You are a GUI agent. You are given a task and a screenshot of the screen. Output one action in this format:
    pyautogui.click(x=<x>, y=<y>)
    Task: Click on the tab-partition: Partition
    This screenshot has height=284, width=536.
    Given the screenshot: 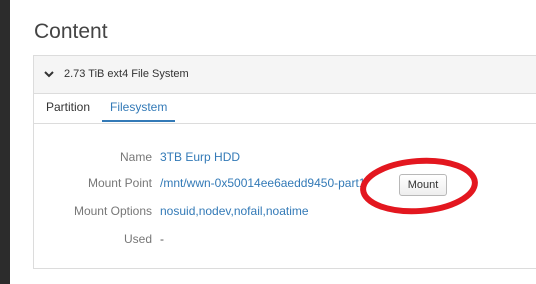 What is the action you would take?
    pyautogui.click(x=68, y=108)
    